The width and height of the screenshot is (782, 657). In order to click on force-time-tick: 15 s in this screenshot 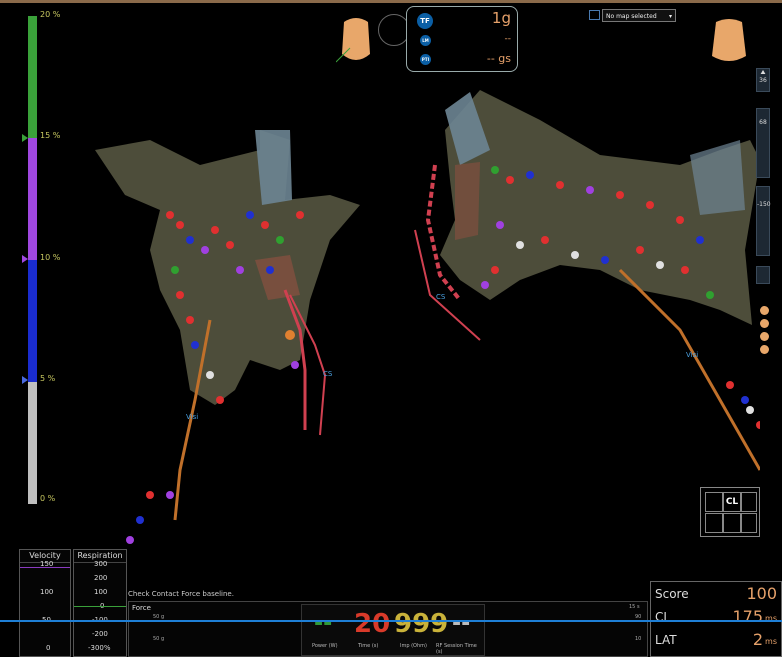, I will do `click(634, 607)`.